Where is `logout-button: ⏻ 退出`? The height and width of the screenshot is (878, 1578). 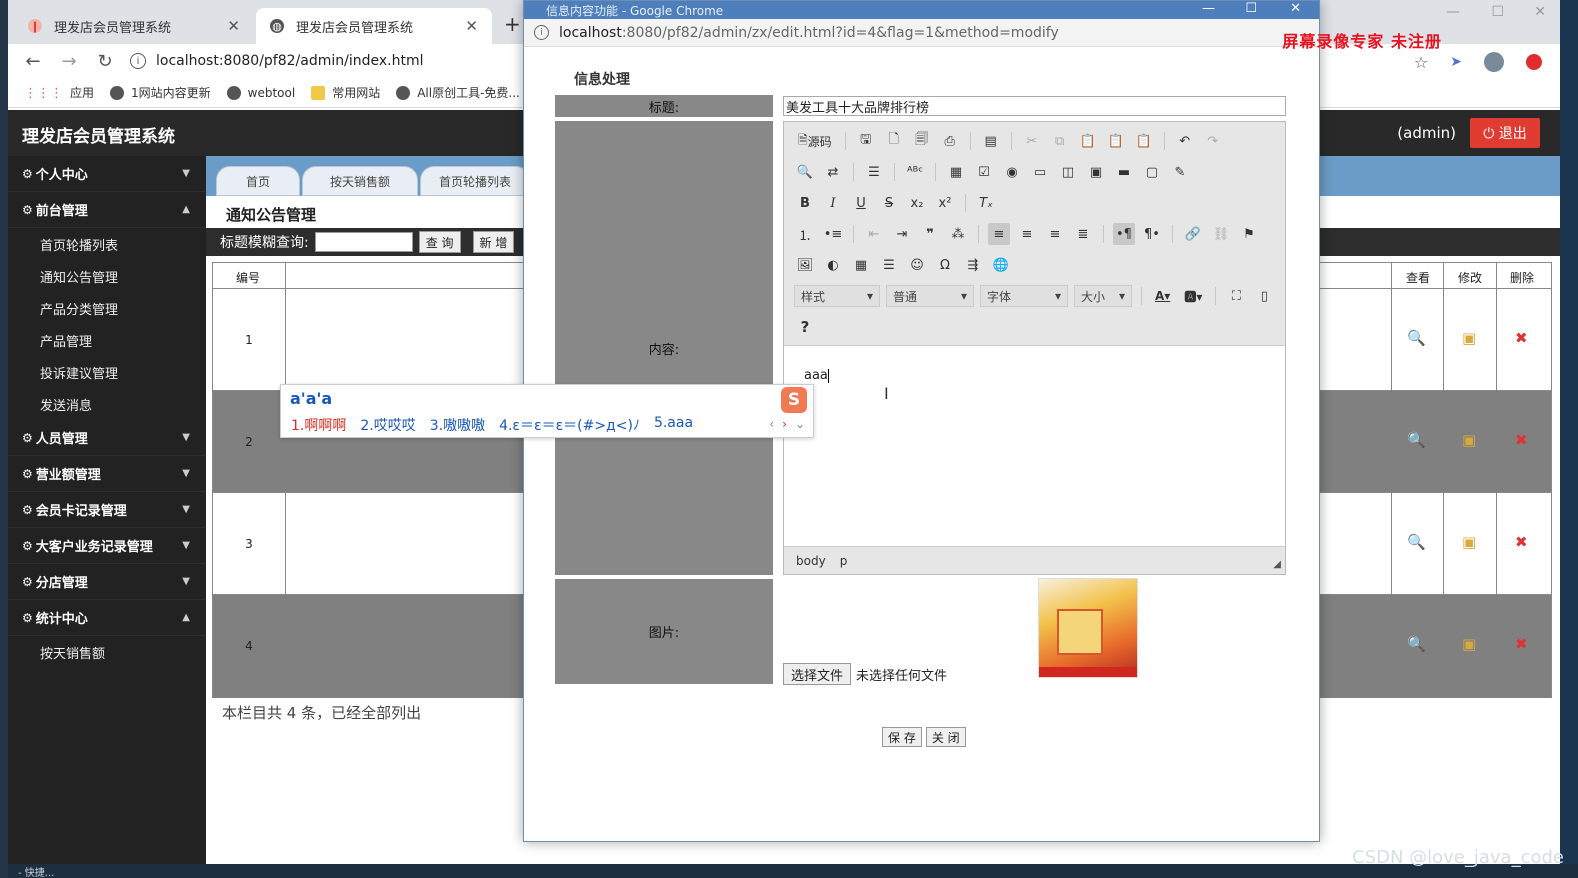
logout-button: ⏻ 退出 is located at coordinates (1505, 133).